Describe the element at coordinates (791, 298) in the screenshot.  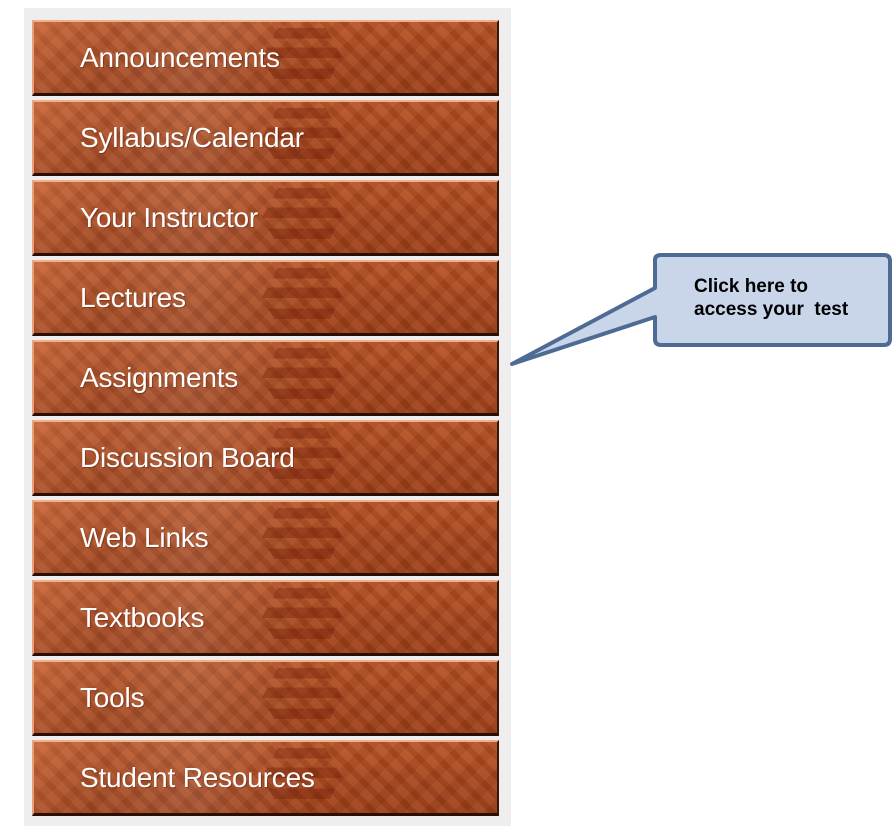
I see `callout-text: Click here to access your test` at that location.